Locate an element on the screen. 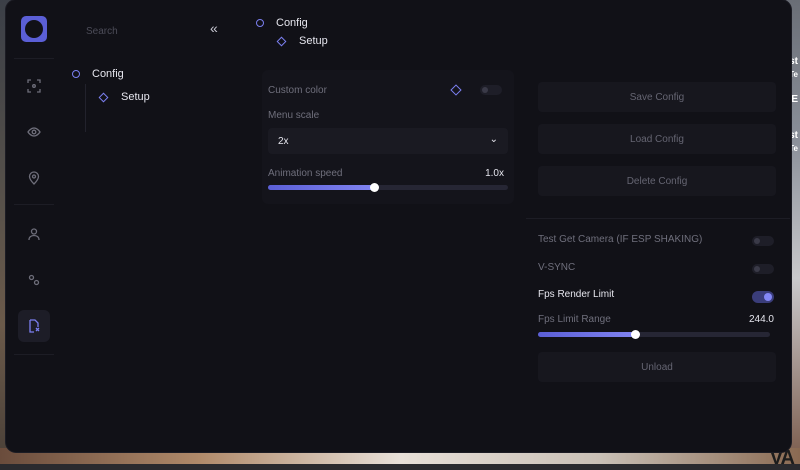 The height and width of the screenshot is (470, 800). sidebar-tree: Config Setup is located at coordinates (157, 98).